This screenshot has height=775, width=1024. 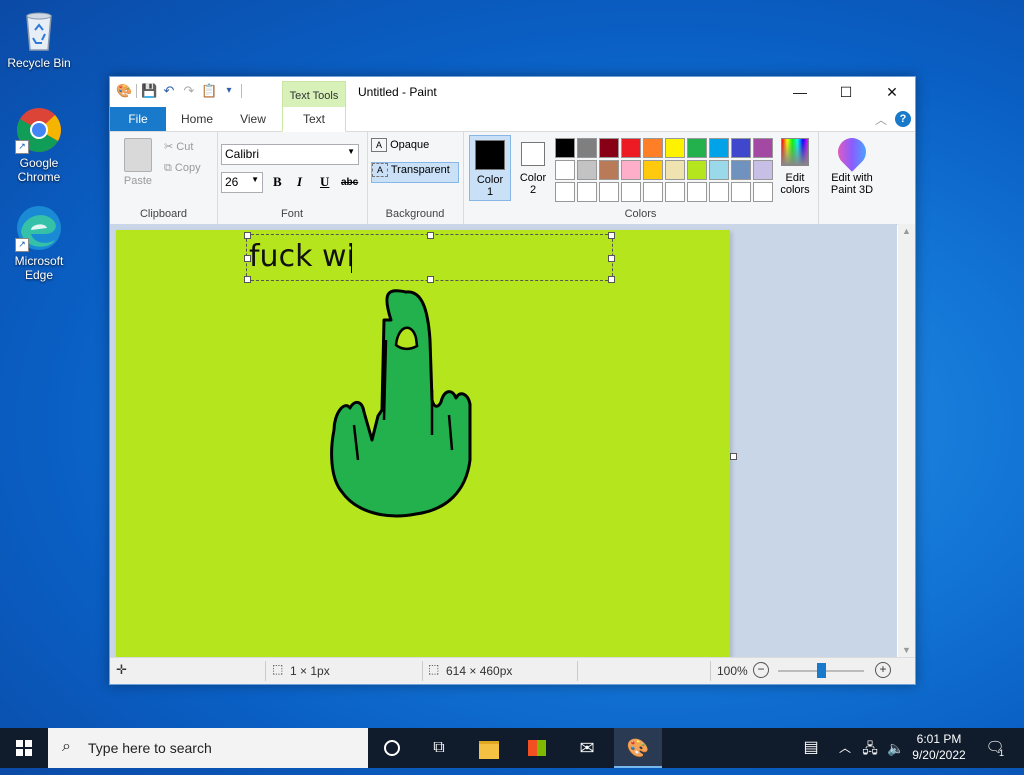 I want to click on desktop-icon-label: Recycle Bin, so click(x=39, y=63).